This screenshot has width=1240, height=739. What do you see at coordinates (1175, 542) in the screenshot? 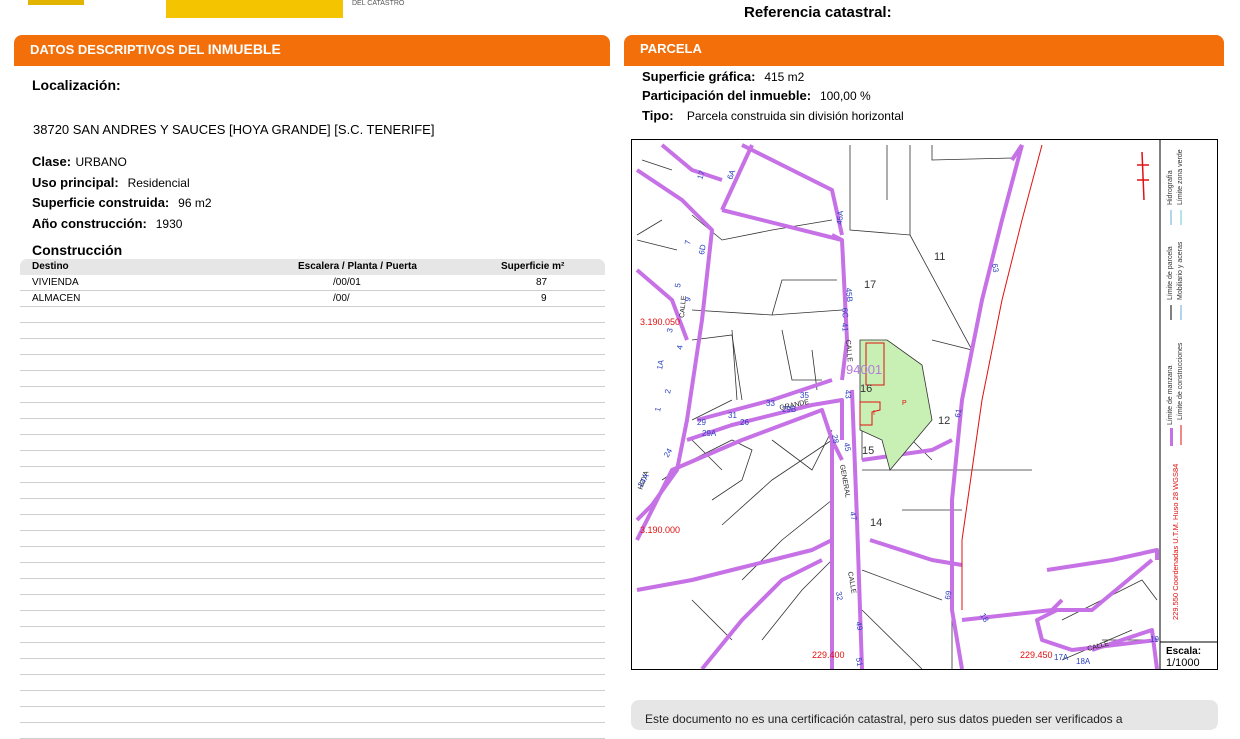
I see `svg-text:229.550 Coordenadas U.T.M. Hus: 229.550 Coordenadas U.T.M. Huso 28 WGS84` at bounding box center [1175, 542].